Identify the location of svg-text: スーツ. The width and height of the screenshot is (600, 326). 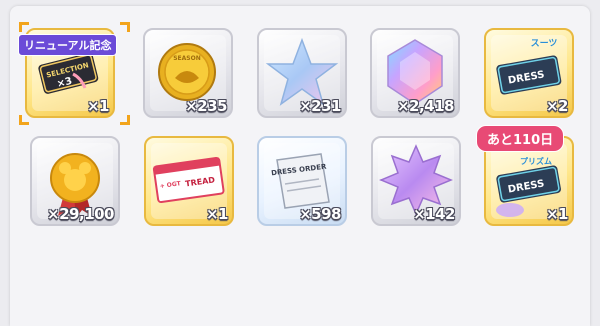
(544, 43).